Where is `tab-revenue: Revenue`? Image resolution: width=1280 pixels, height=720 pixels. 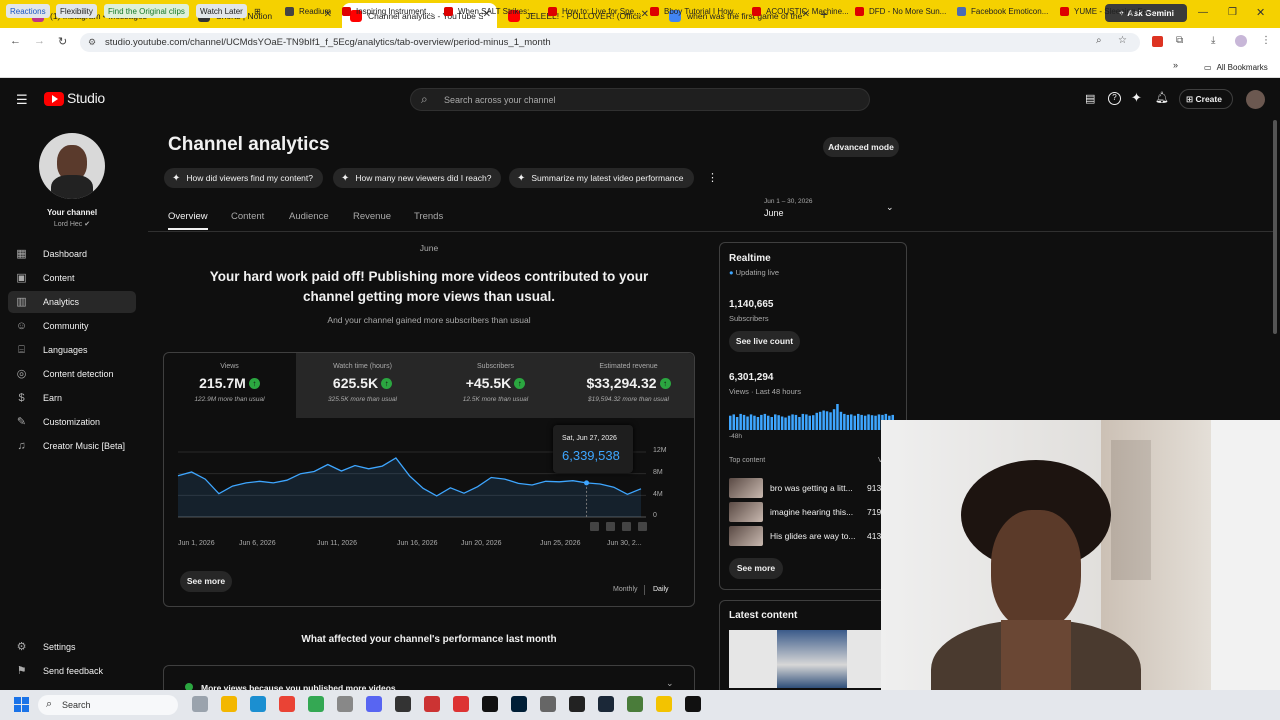
tab-revenue: Revenue is located at coordinates (372, 216).